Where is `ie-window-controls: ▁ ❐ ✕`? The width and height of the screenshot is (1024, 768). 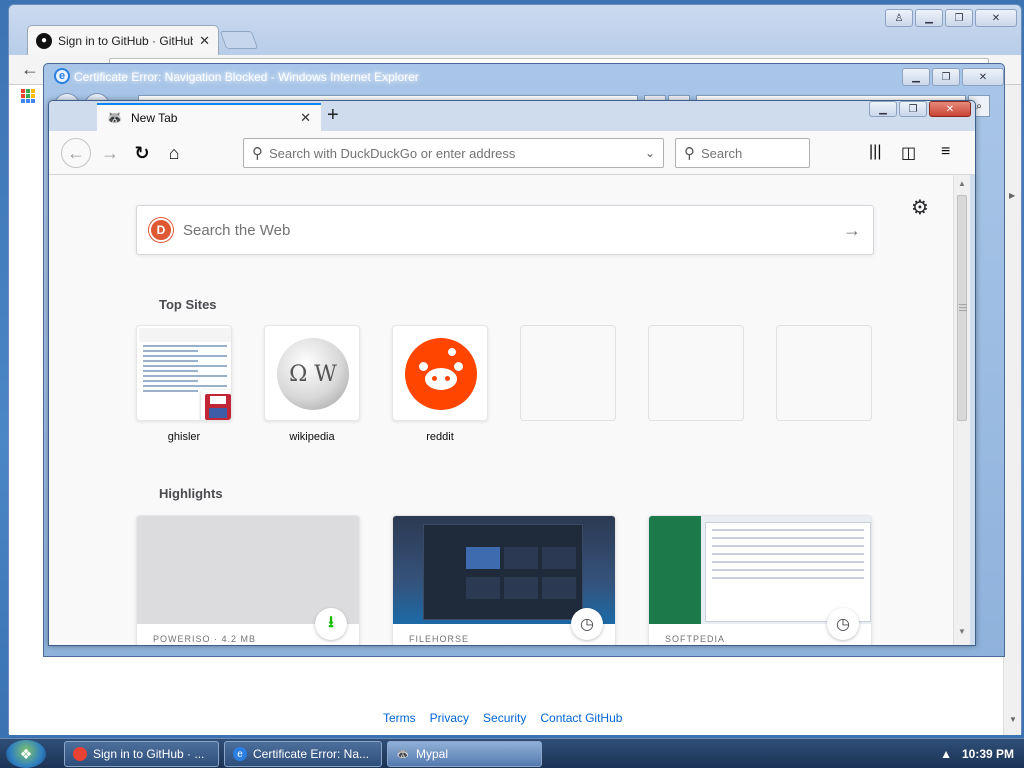 ie-window-controls: ▁ ❐ ✕ is located at coordinates (953, 77).